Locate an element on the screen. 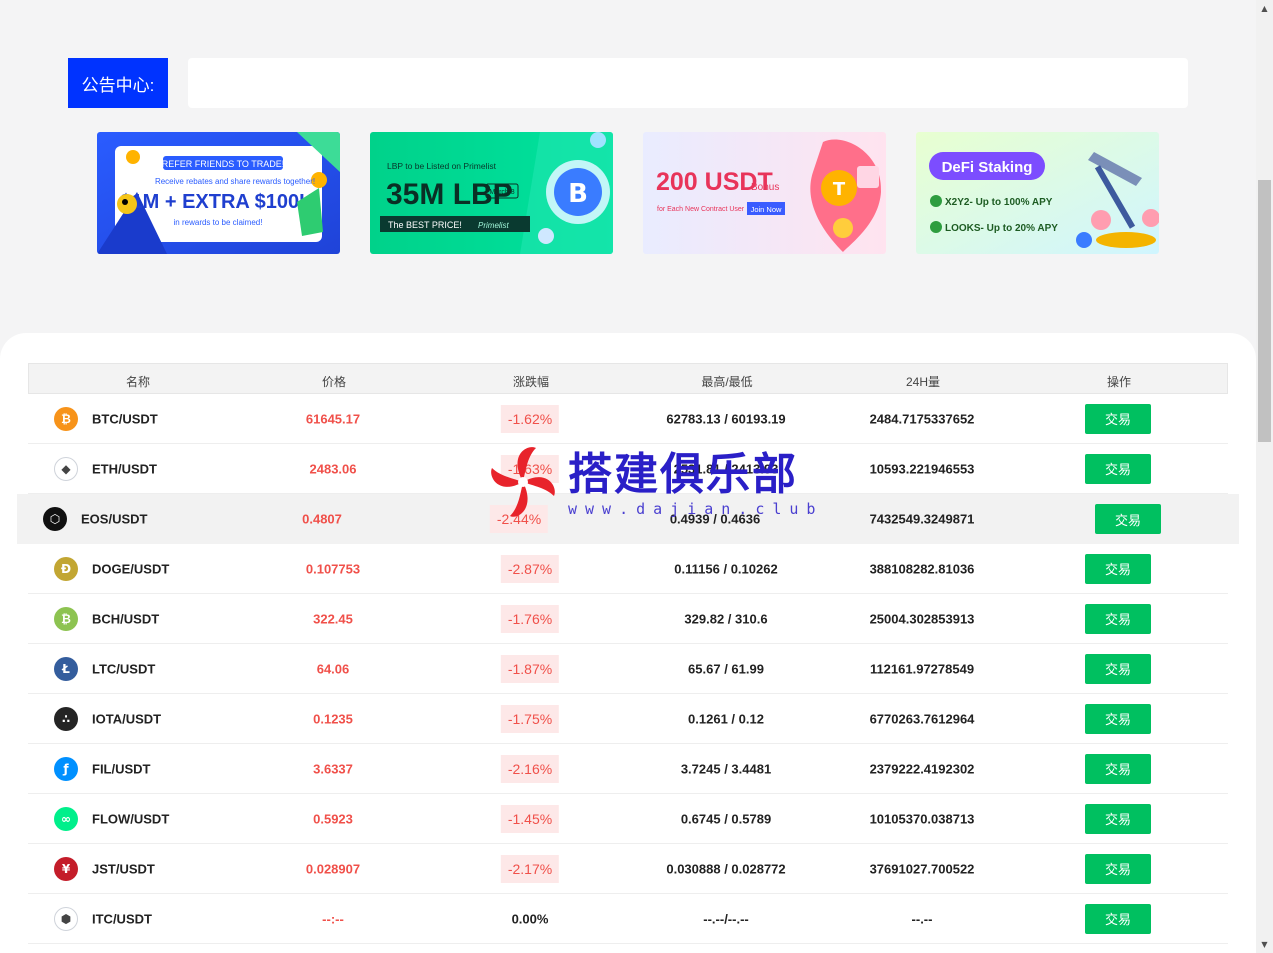 The image size is (1273, 953). high-low-value: 0.030888 / 0.028772 is located at coordinates (726, 868).